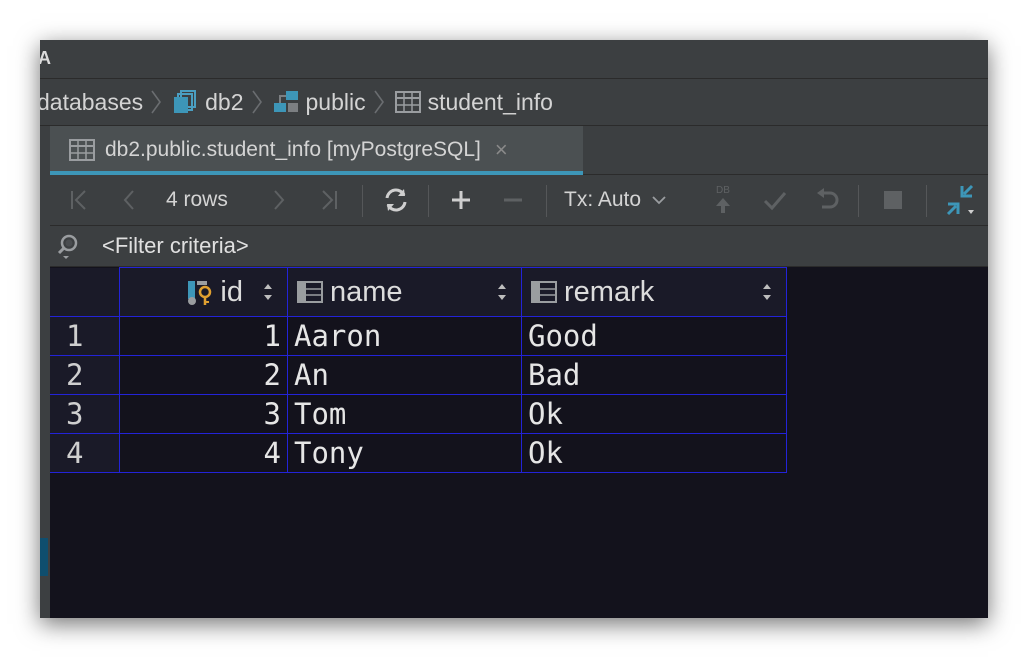 This screenshot has height=658, width=1028. What do you see at coordinates (44, 557) in the screenshot?
I see `side-panel-edge` at bounding box center [44, 557].